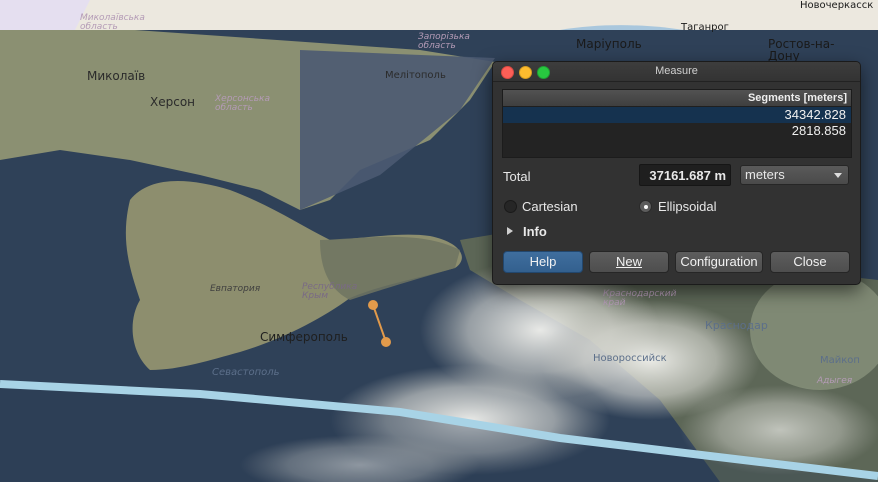 The height and width of the screenshot is (482, 878). Describe the element at coordinates (543, 262) in the screenshot. I see `help-button: Help` at that location.